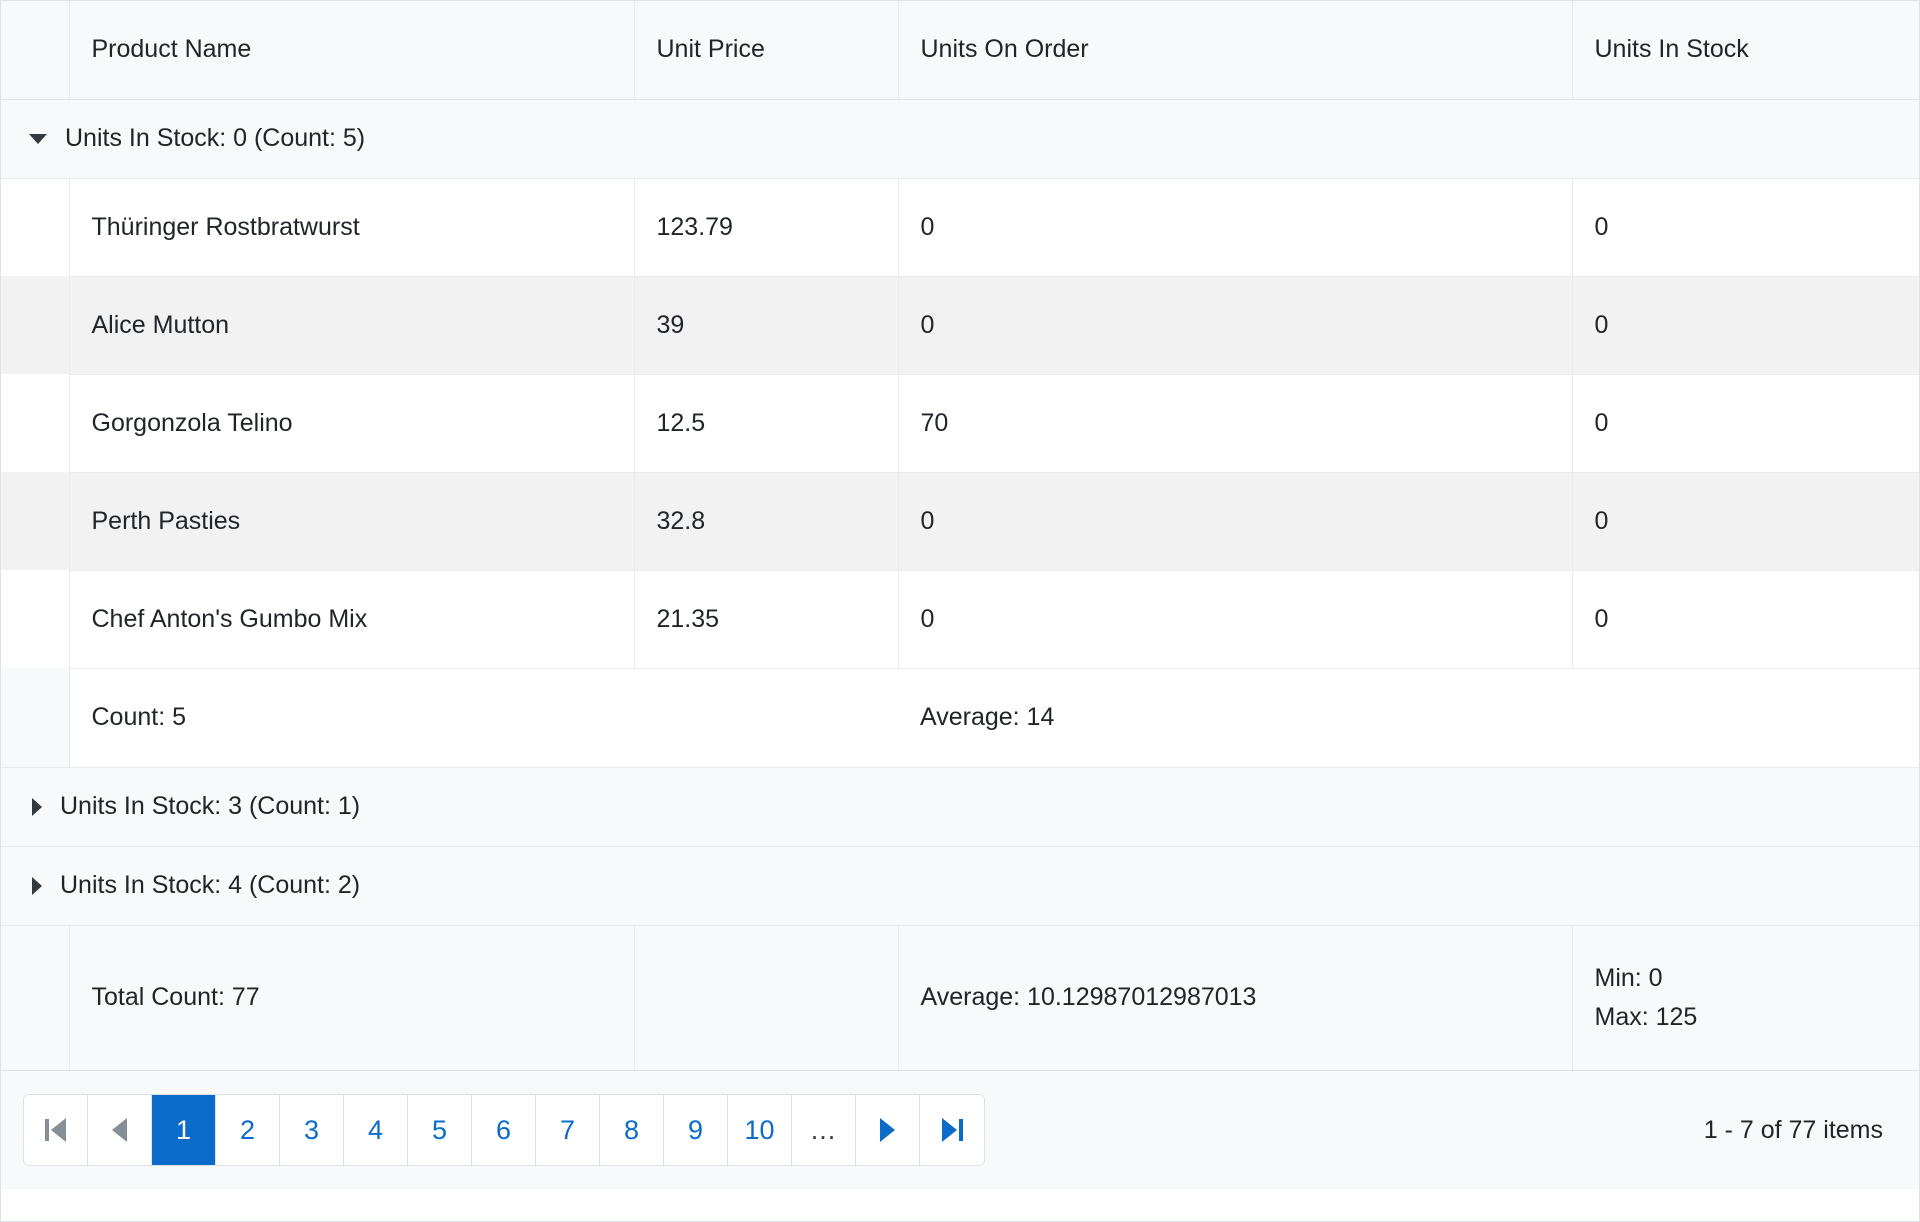  I want to click on cell-product-name: Thüringer Rostbratwurst, so click(352, 227).